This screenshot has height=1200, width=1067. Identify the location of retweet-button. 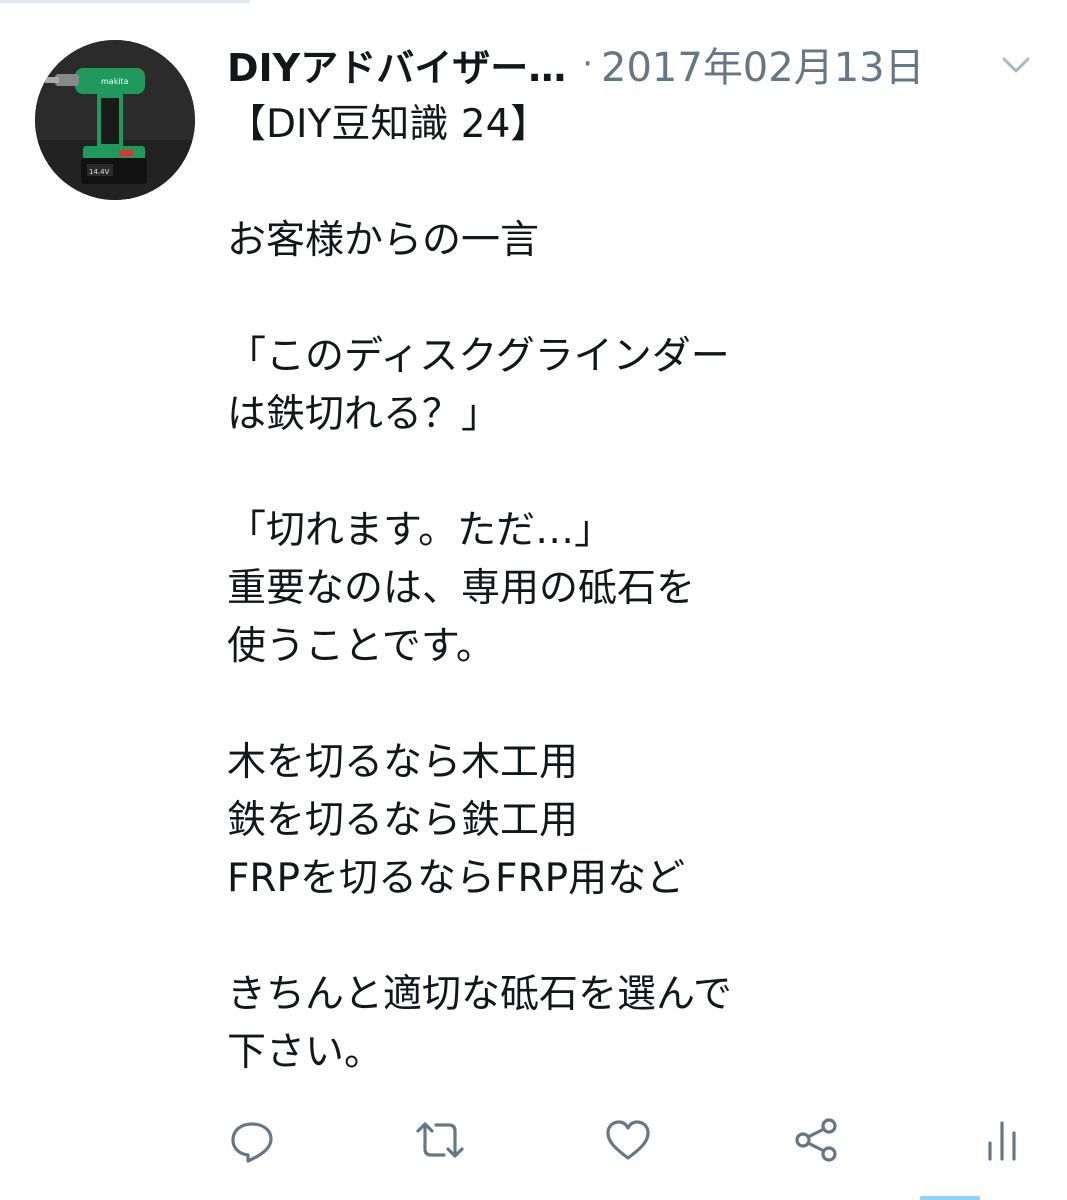
(440, 1140).